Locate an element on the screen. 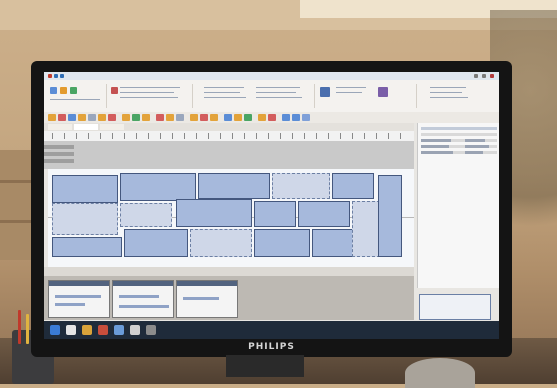  minimize-icon is located at coordinates (476, 76).